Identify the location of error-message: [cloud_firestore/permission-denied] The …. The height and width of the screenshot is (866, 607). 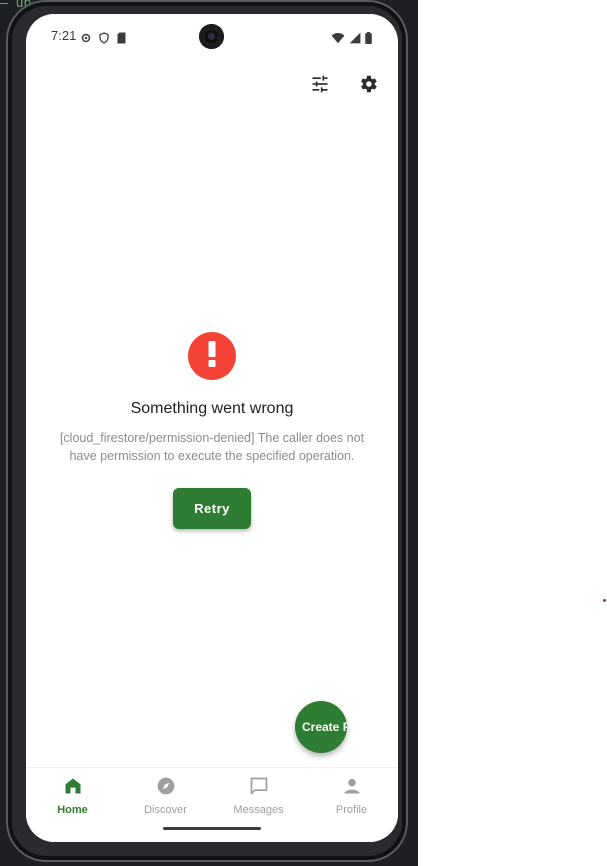
(212, 447).